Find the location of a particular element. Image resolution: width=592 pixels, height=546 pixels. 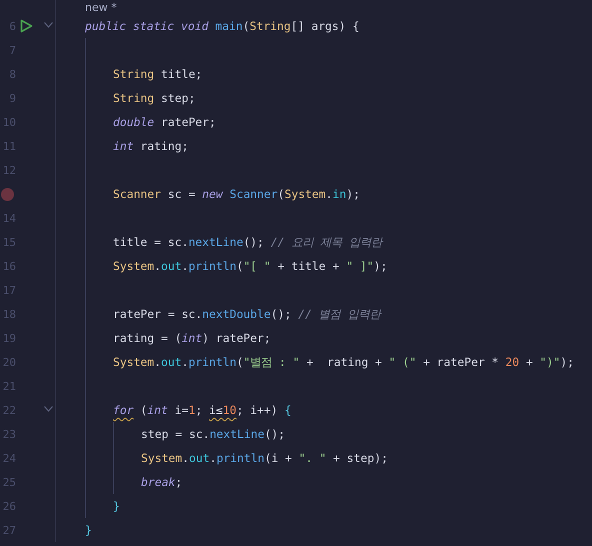

line-number: 6 is located at coordinates (12, 26).